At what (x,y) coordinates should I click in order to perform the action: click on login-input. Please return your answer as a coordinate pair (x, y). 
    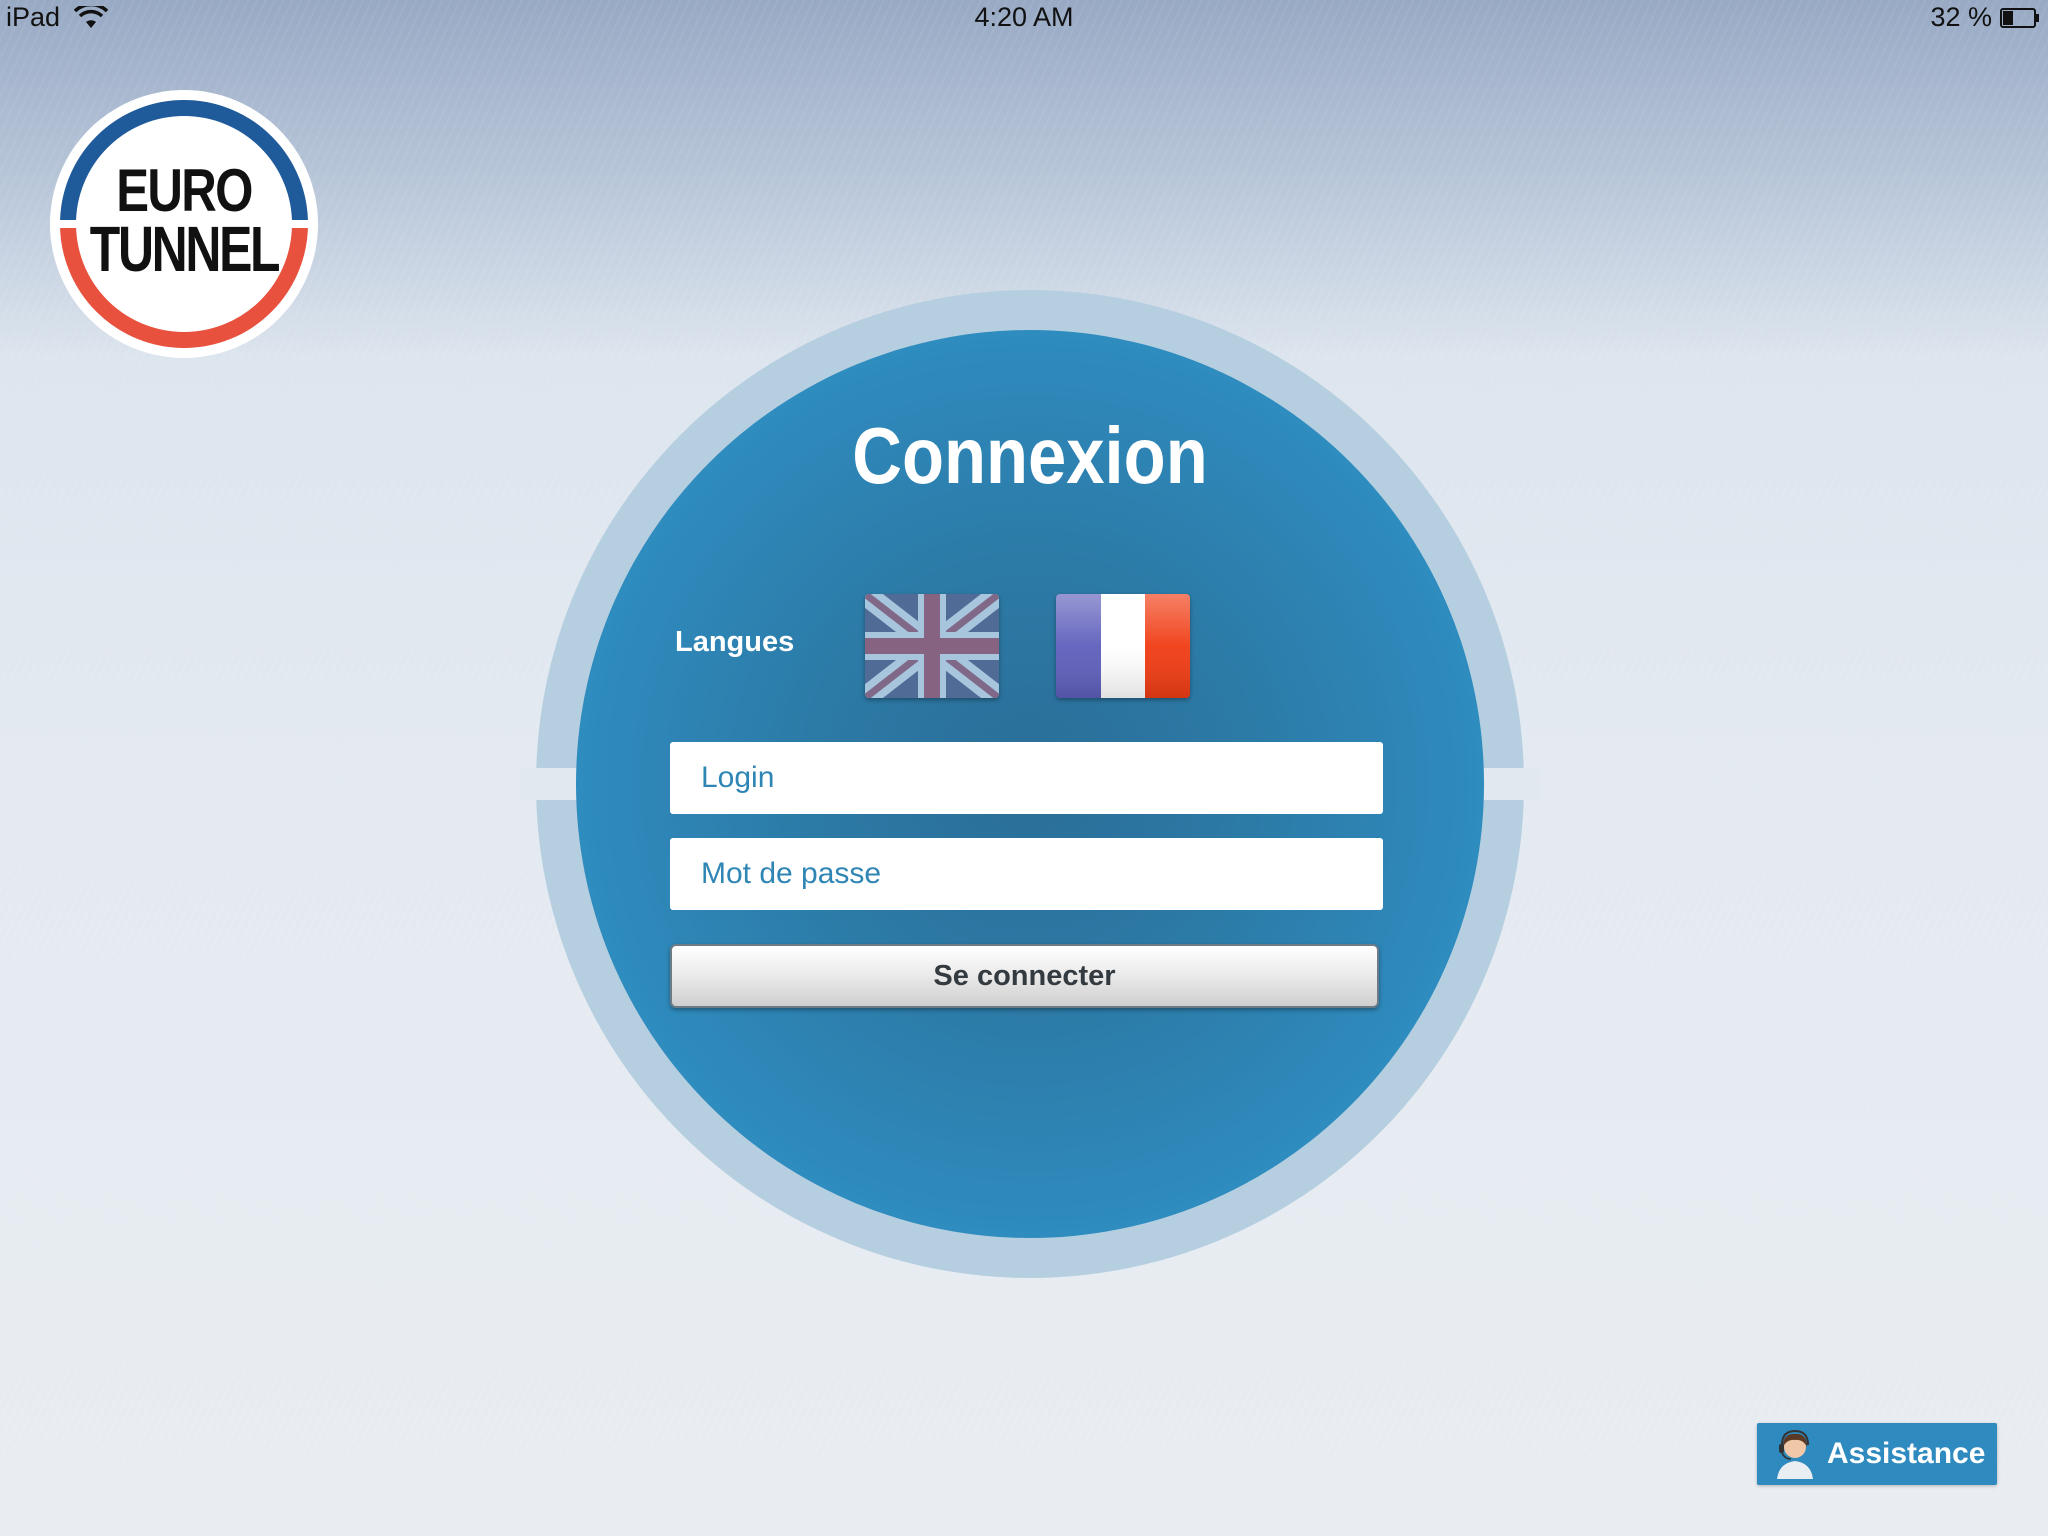
    Looking at the image, I should click on (1026, 778).